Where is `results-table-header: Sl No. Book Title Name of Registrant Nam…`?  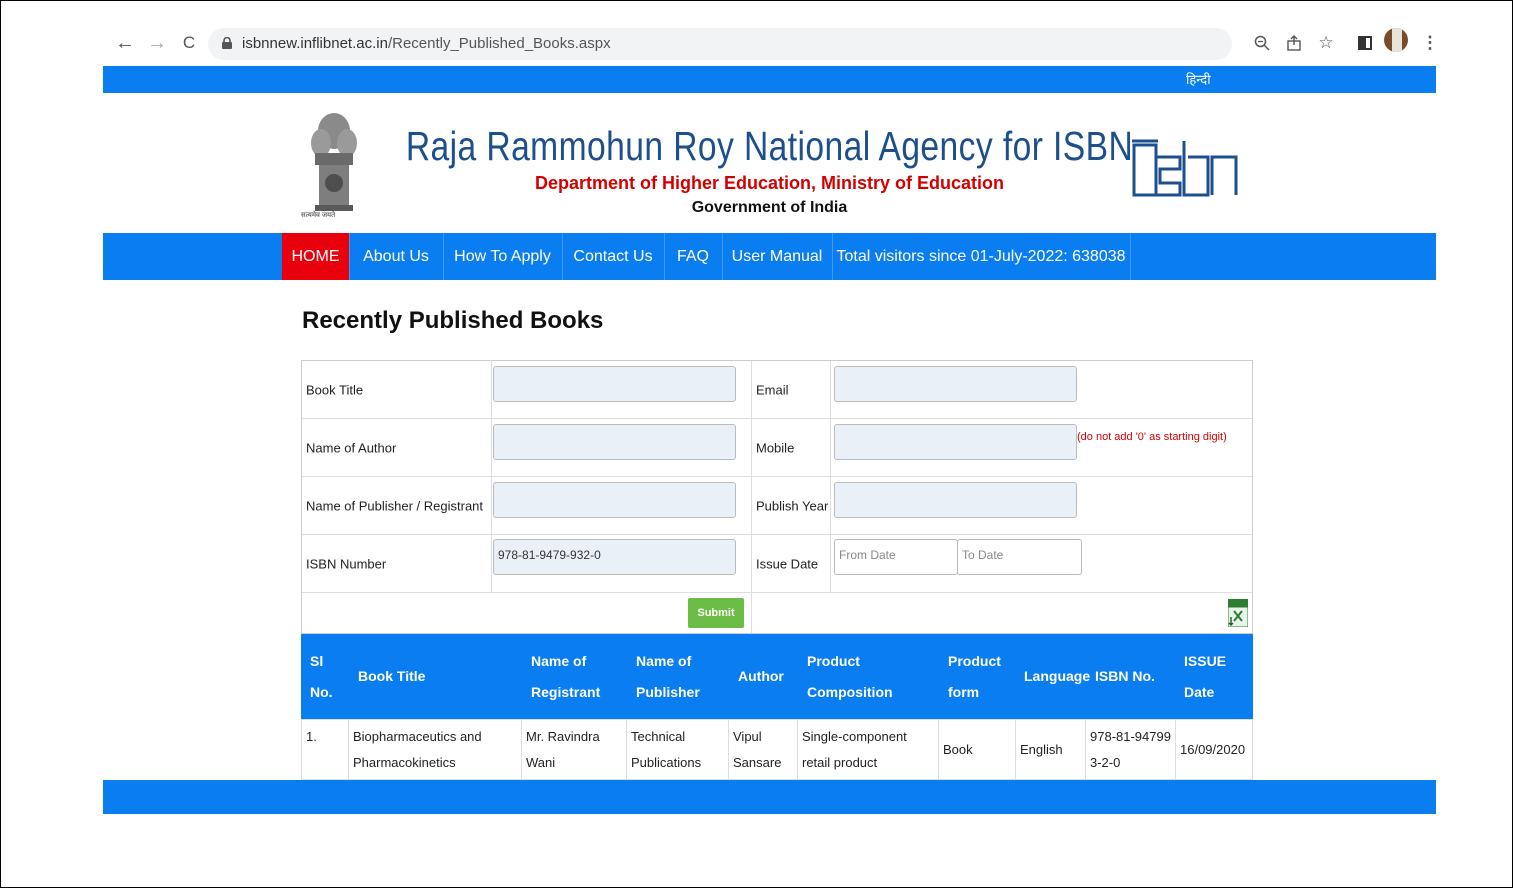
results-table-header: Sl No. Book Title Name of Registrant Nam… is located at coordinates (777, 676).